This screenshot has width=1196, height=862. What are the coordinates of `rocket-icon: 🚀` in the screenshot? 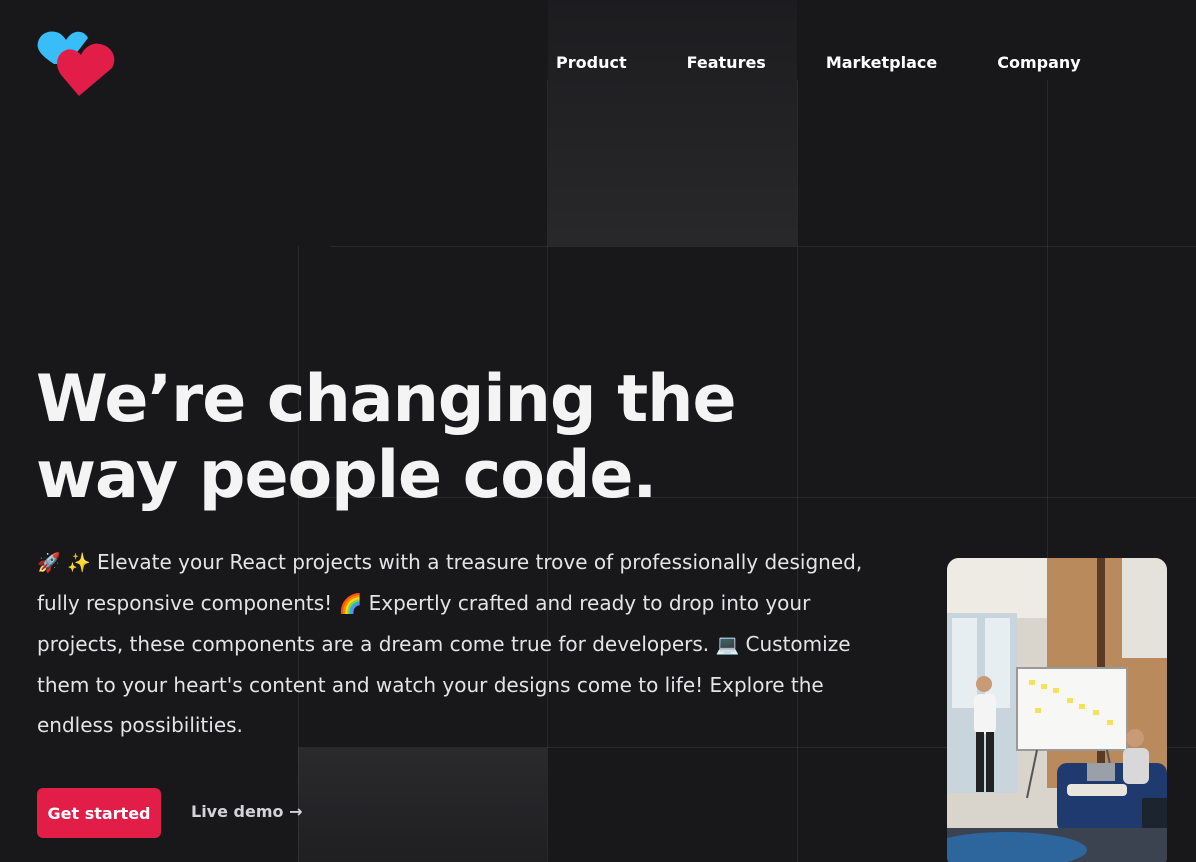 It's located at (49, 563).